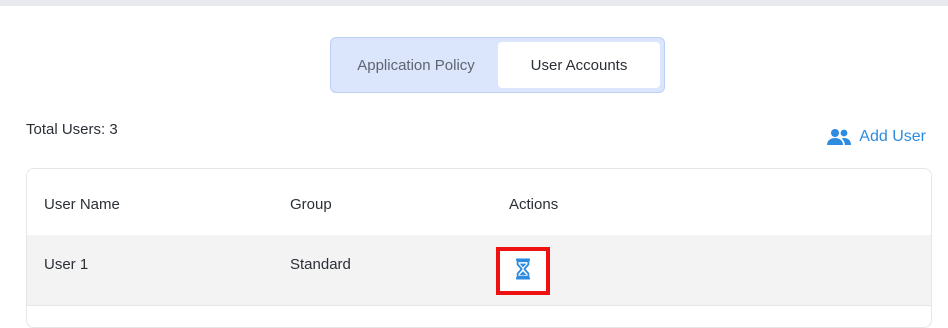 This screenshot has height=328, width=948. I want to click on cell-group: Standard, so click(320, 264).